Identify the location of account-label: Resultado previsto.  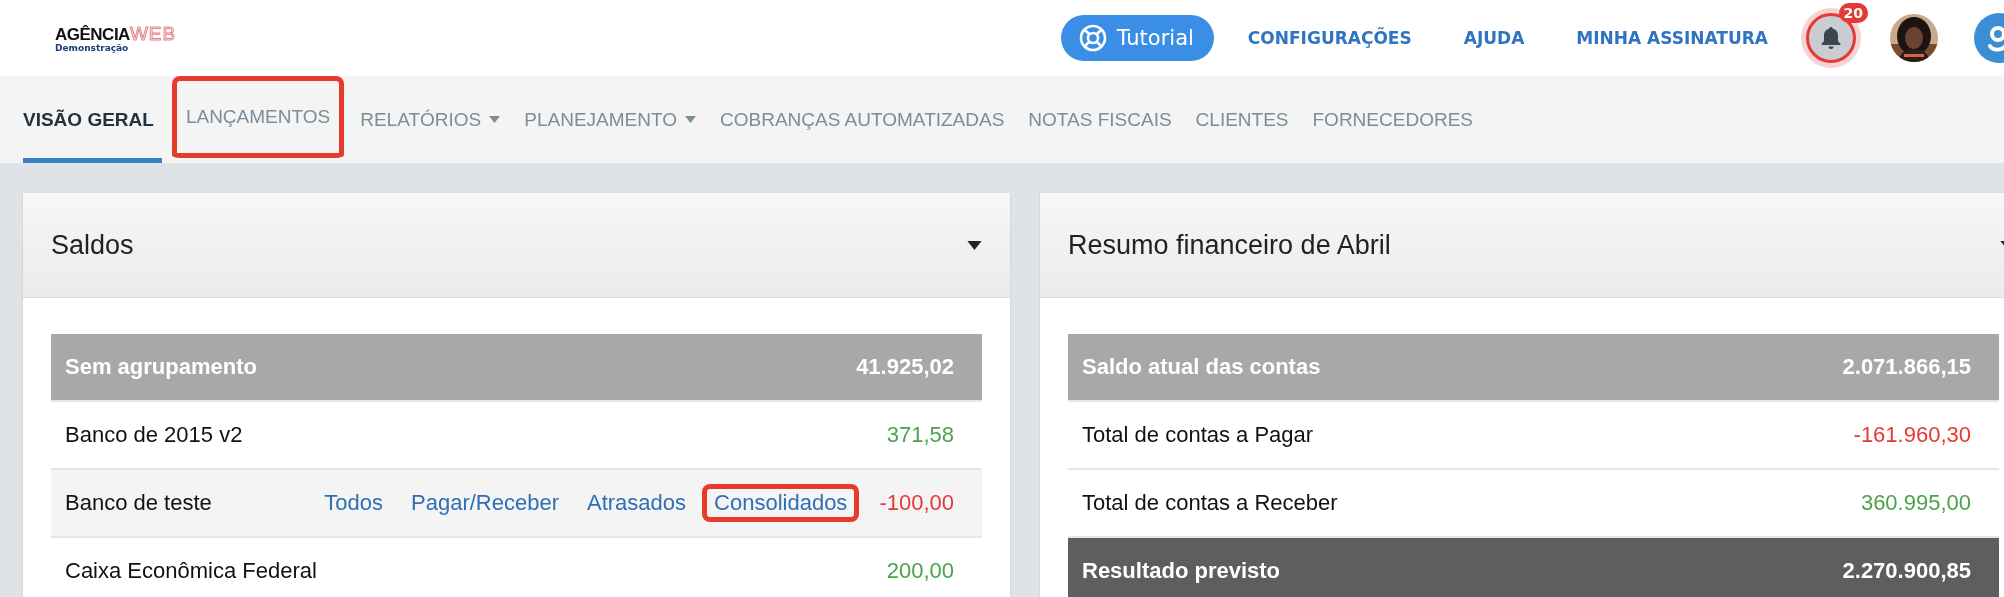
(1182, 571).